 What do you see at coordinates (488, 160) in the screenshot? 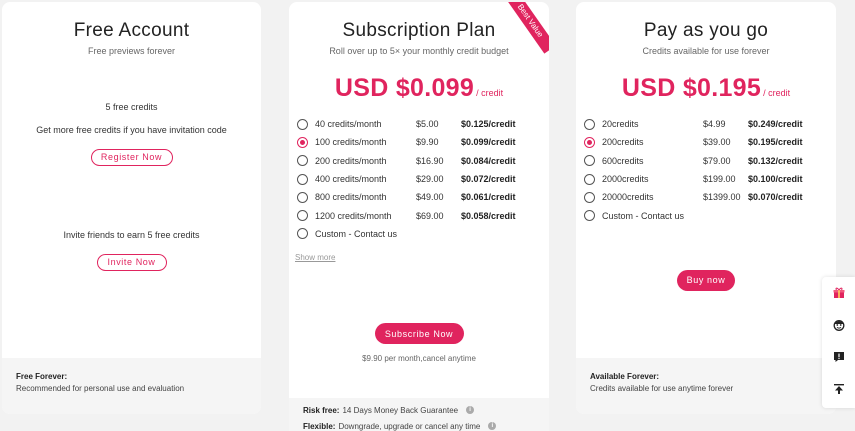
I see `option-per-credit: $0.084/credit` at bounding box center [488, 160].